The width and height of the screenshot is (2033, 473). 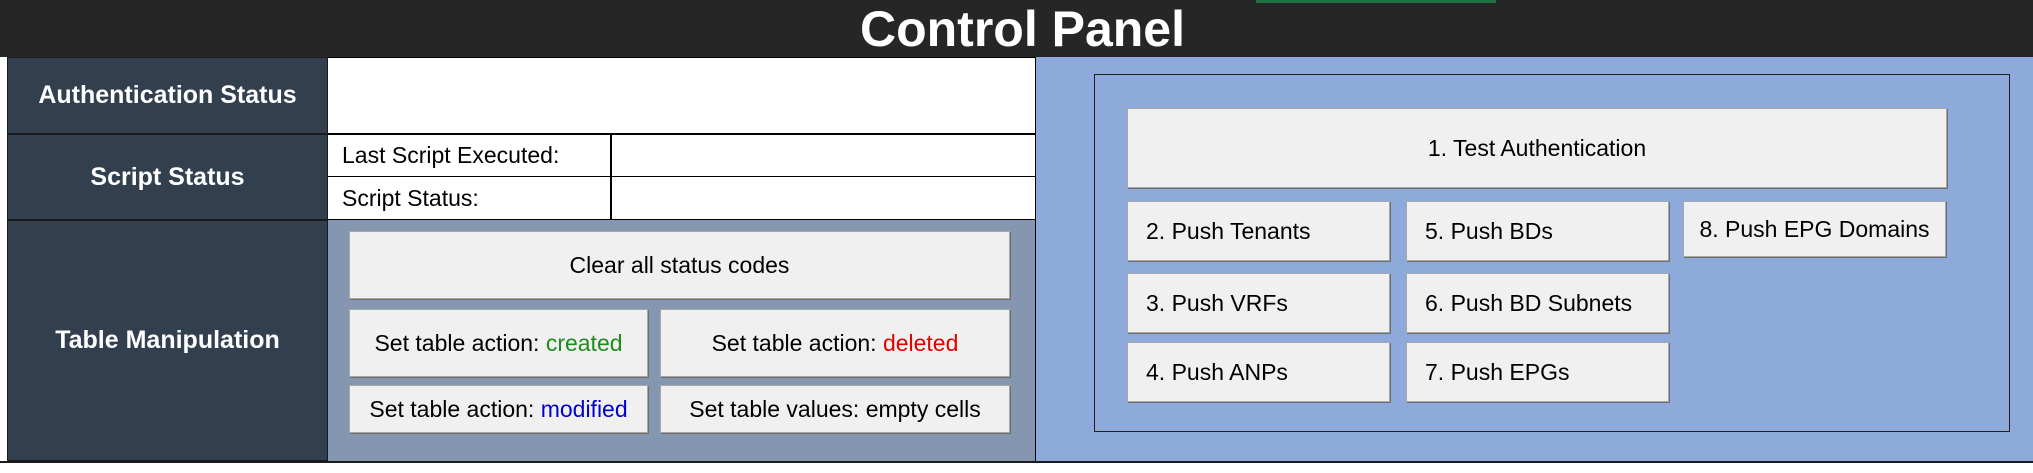 I want to click on bottom-border, so click(x=1016, y=462).